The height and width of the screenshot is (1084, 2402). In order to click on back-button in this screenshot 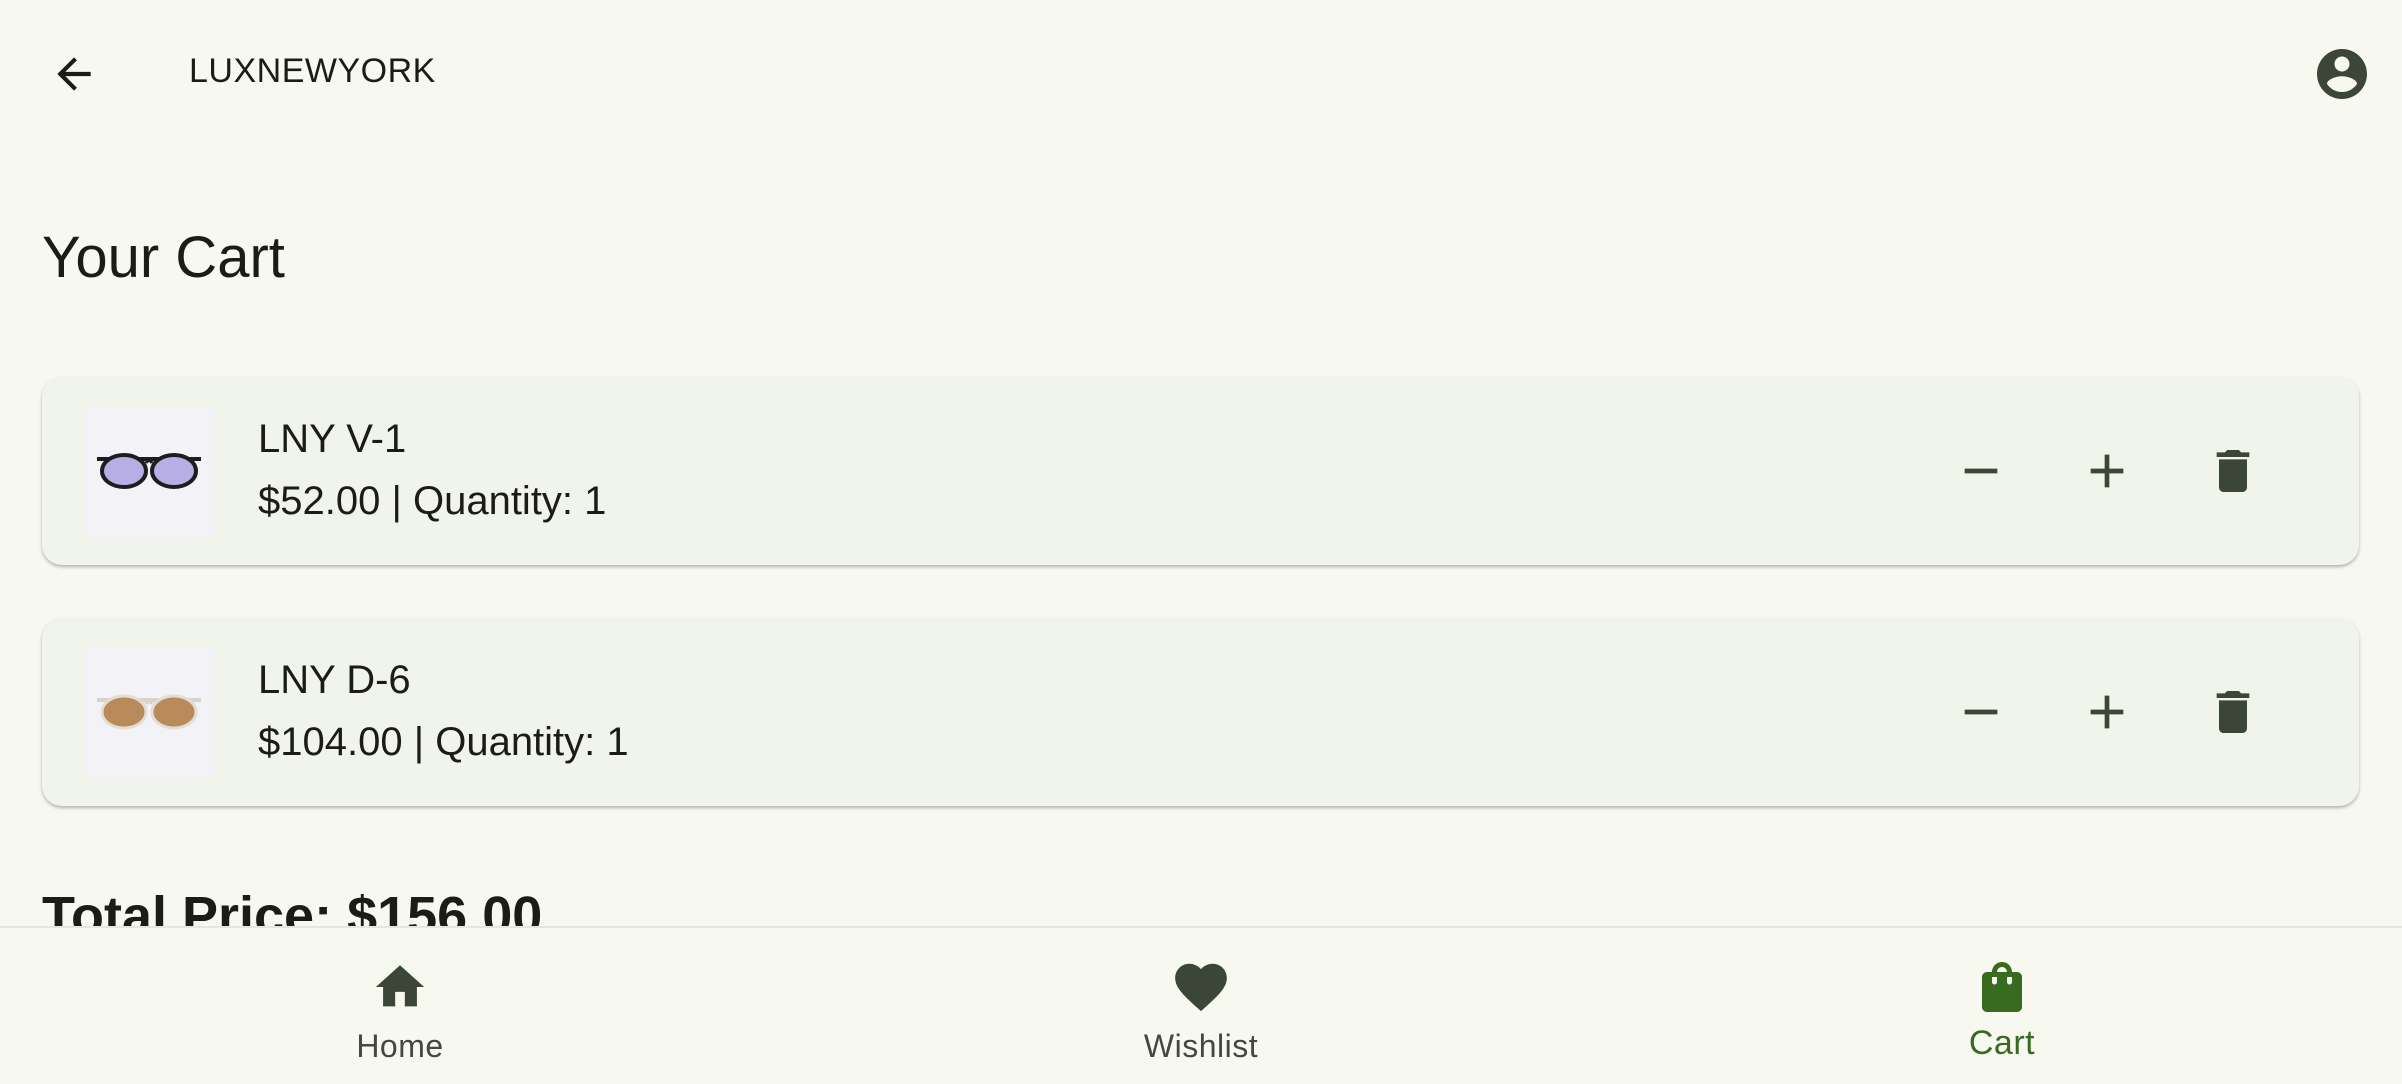, I will do `click(74, 74)`.